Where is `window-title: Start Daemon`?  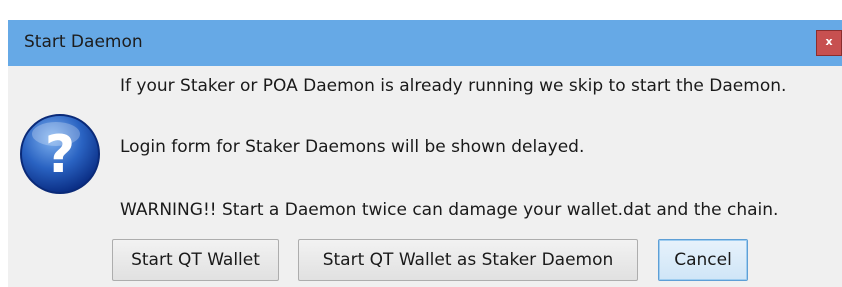
window-title: Start Daemon is located at coordinates (83, 42).